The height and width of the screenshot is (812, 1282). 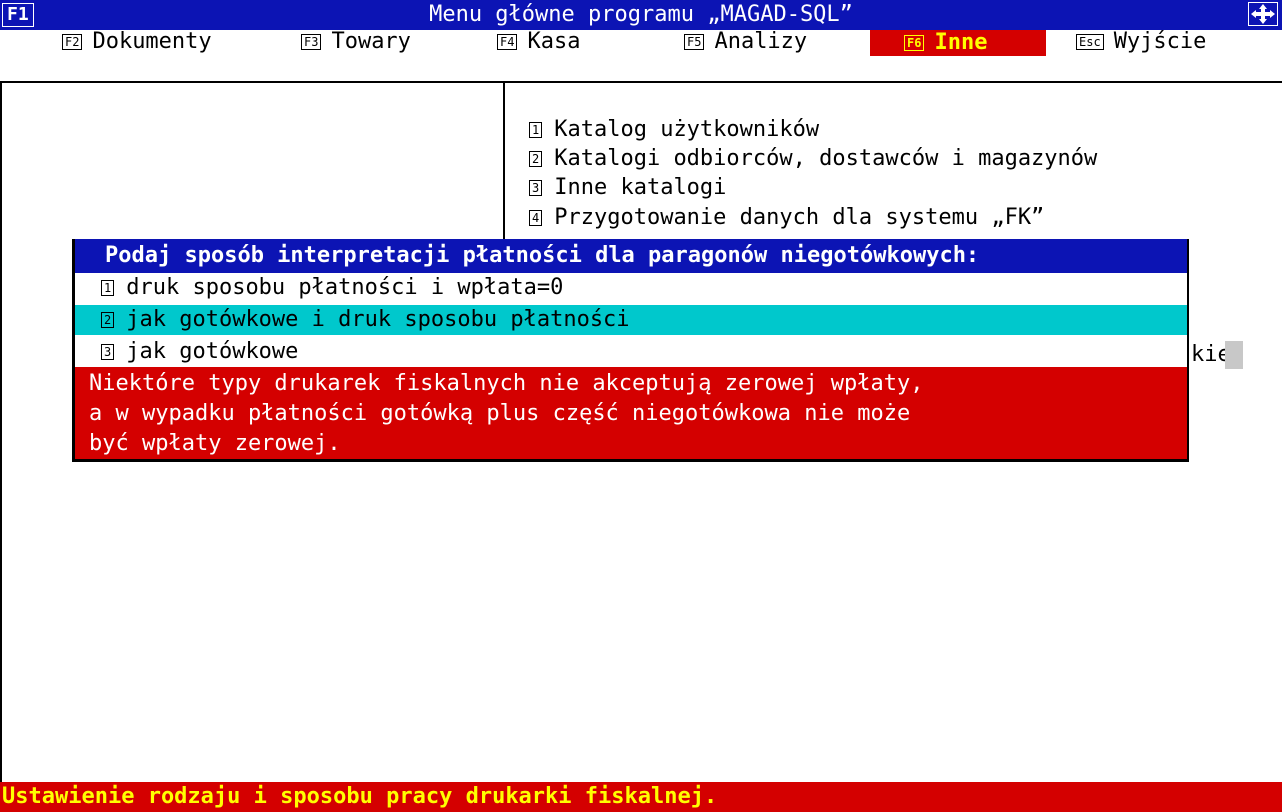 What do you see at coordinates (152, 41) in the screenshot?
I see `menu-label: Dokumenty` at bounding box center [152, 41].